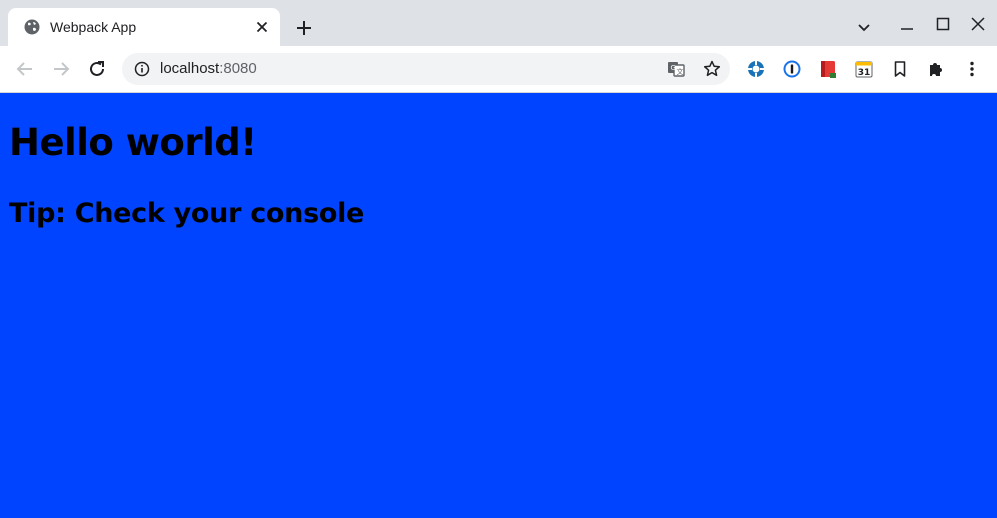 This screenshot has height=518, width=997. What do you see at coordinates (25, 69) in the screenshot?
I see `back-button` at bounding box center [25, 69].